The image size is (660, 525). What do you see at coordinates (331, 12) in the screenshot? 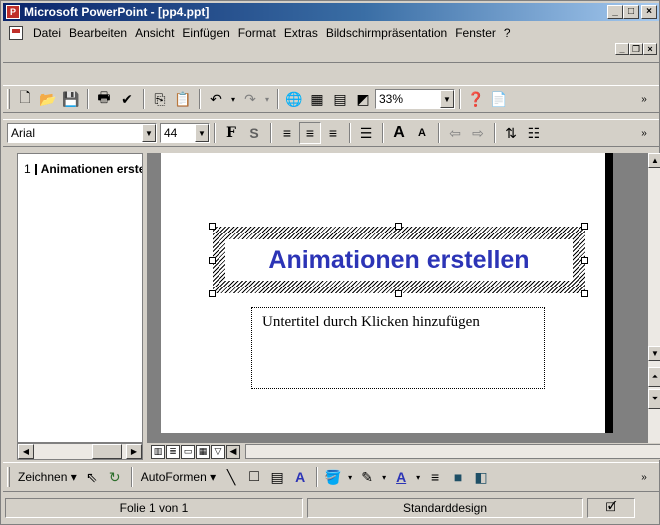
I see `title-bar: P Microsoft PowerPoint - [pp4.ppt] _ □ ×` at bounding box center [331, 12].